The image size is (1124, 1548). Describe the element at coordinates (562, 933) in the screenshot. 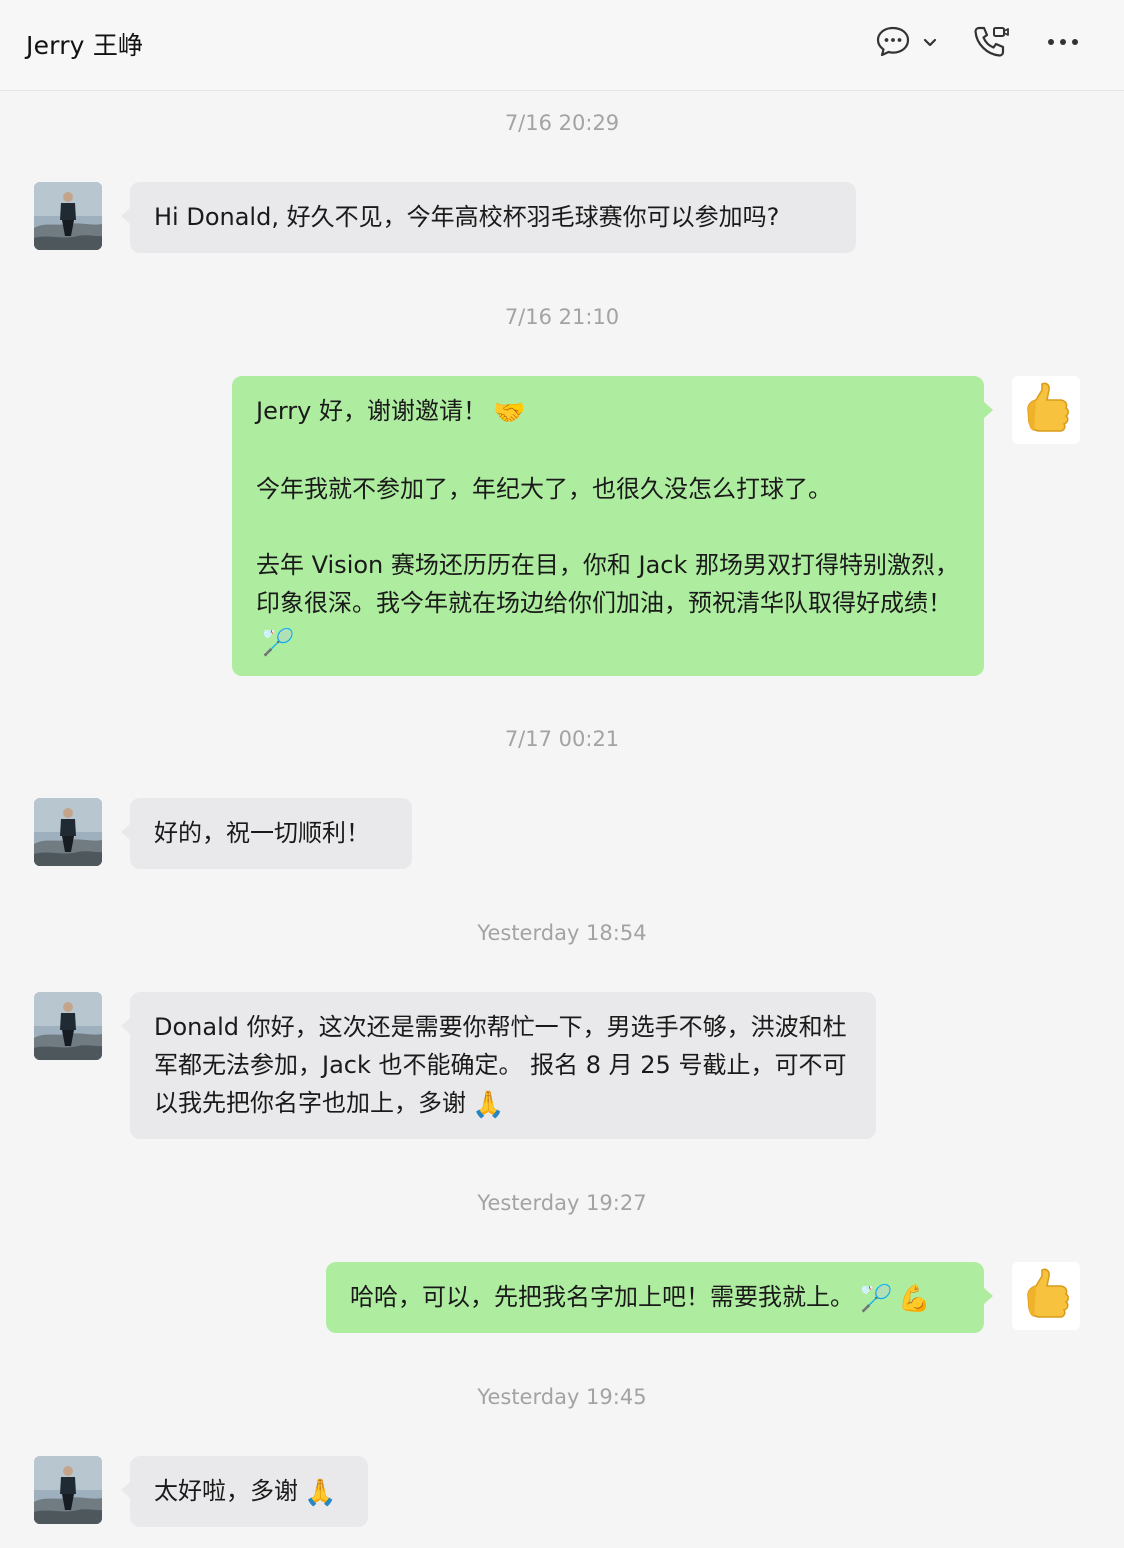

I see `message-timestamp: Yesterday 18:54` at that location.